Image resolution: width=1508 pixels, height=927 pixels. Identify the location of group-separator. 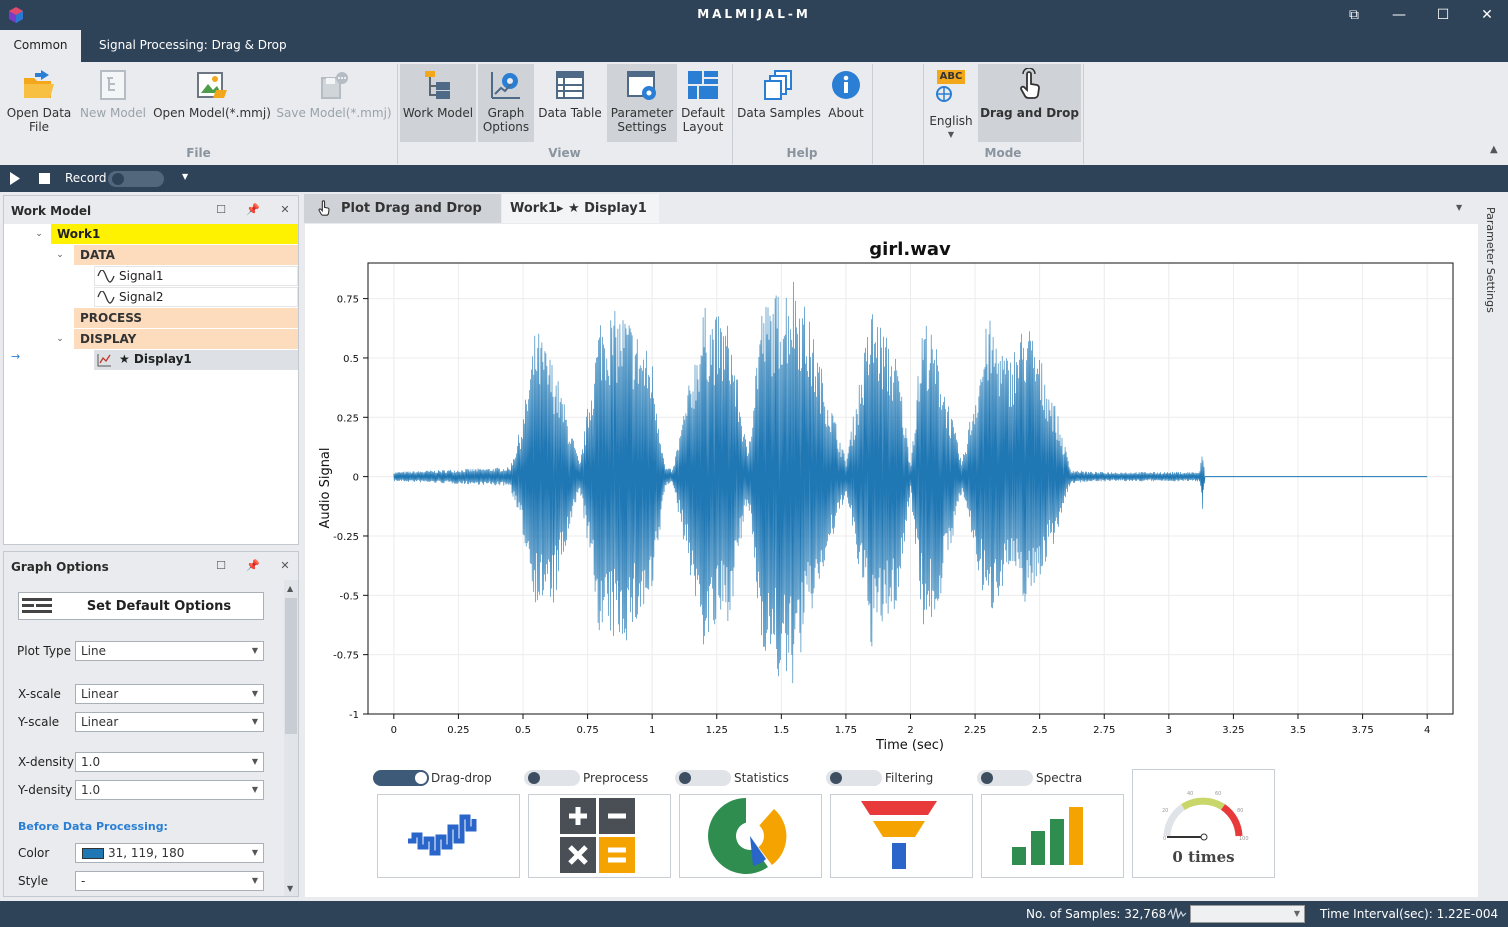
(1083, 114).